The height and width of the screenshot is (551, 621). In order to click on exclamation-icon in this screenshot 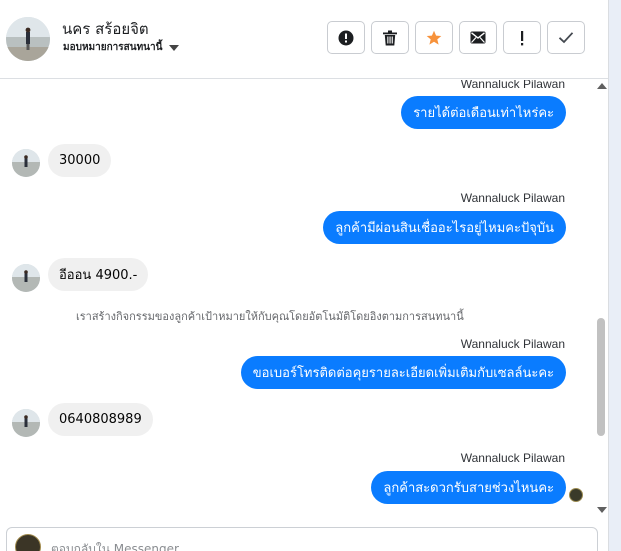, I will do `click(522, 37)`.